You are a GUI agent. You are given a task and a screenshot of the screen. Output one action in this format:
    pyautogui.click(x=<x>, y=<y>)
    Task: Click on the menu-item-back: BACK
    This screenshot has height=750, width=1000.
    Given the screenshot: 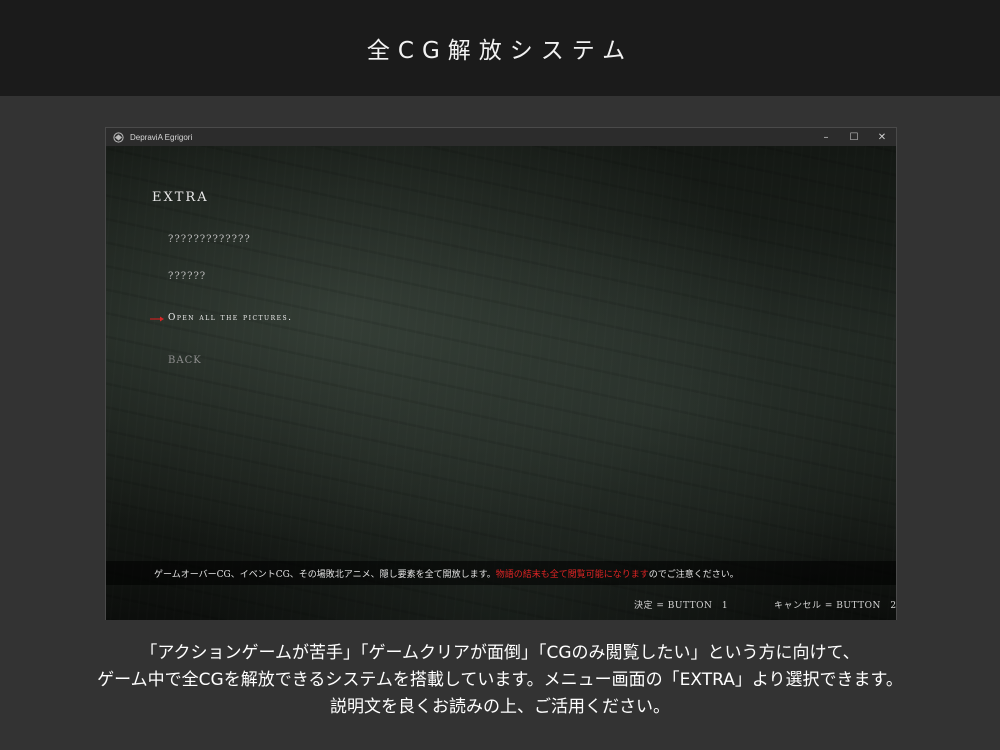 What is the action you would take?
    pyautogui.click(x=185, y=360)
    